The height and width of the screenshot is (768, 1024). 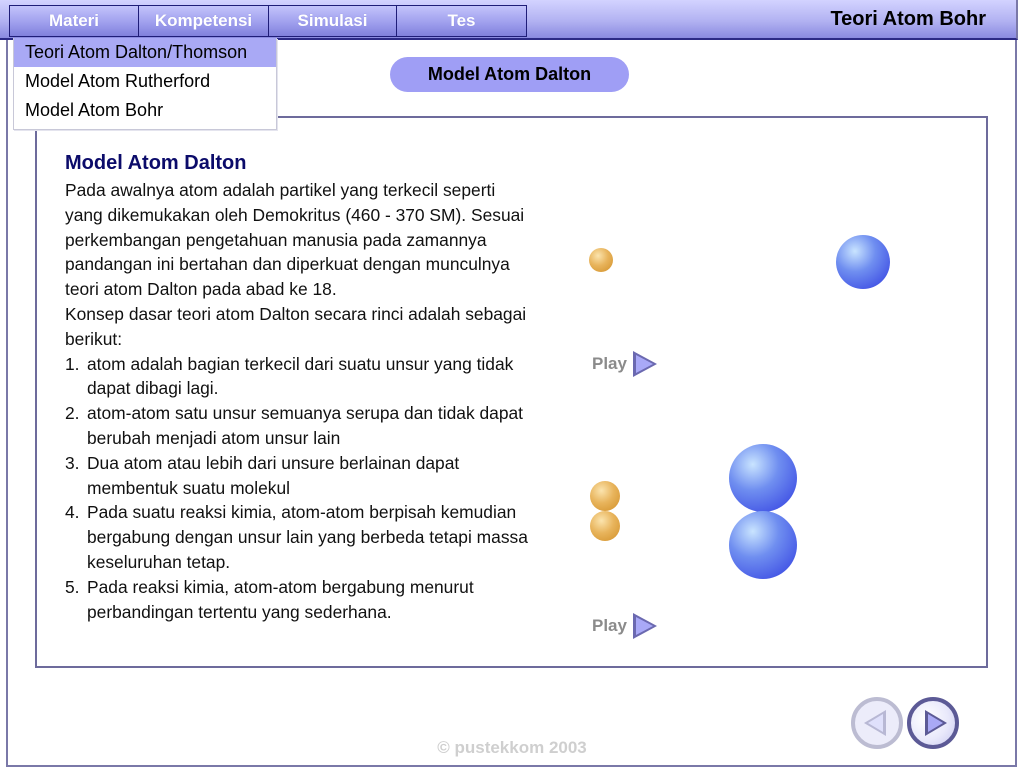 I want to click on arrow-left-icon, so click(x=875, y=723).